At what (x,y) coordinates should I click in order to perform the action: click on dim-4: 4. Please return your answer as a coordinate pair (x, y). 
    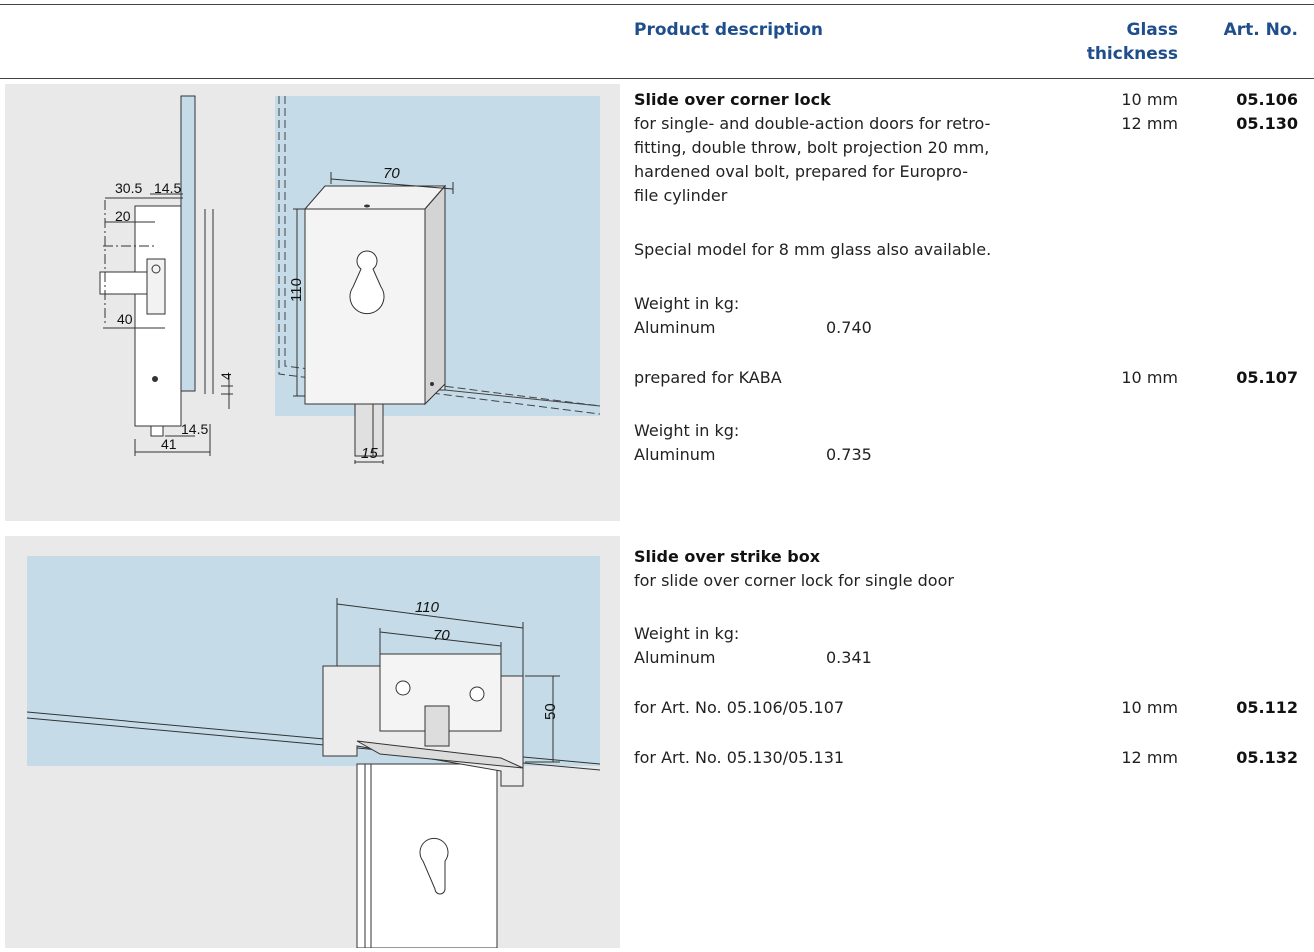
    Looking at the image, I should click on (226, 376).